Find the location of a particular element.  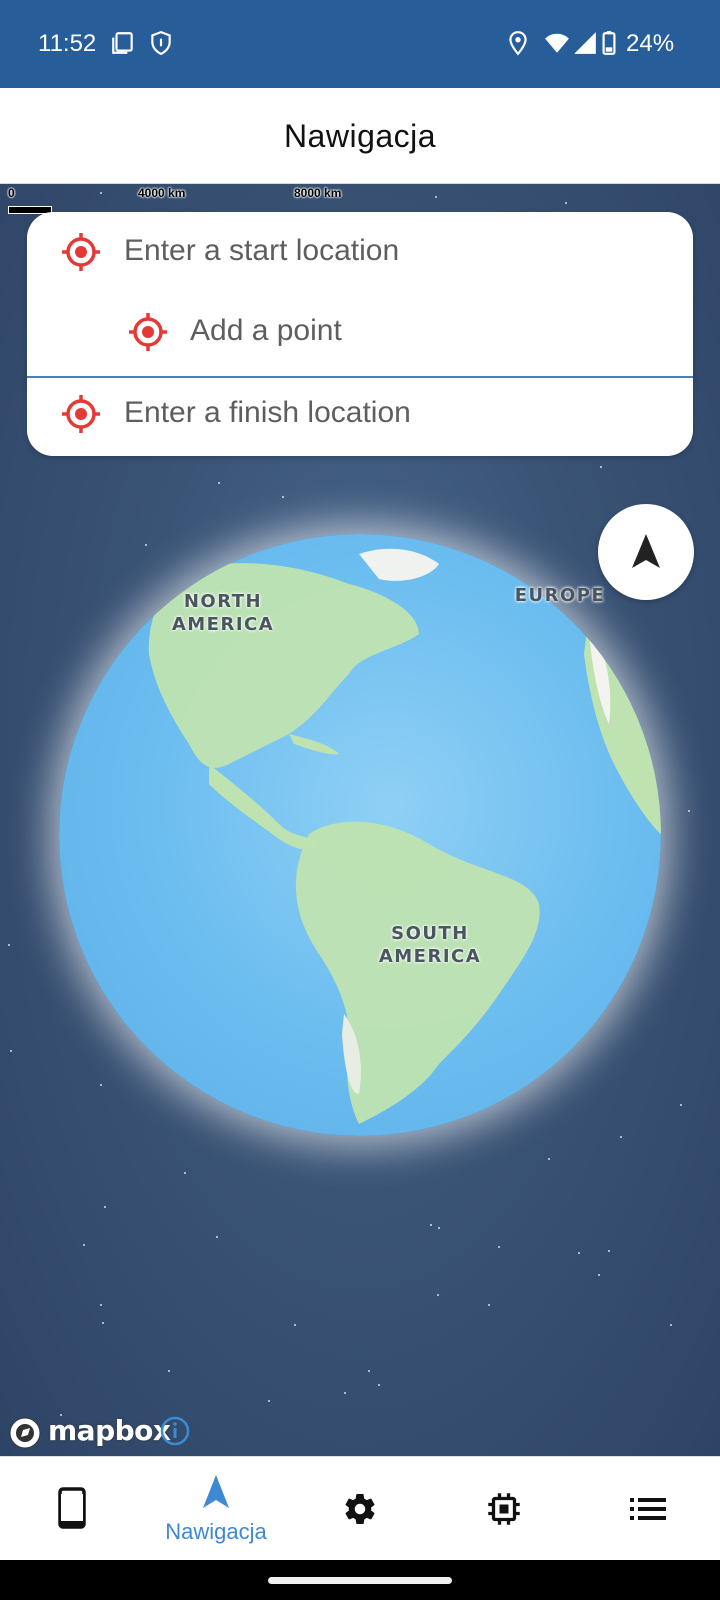

signal-icon is located at coordinates (585, 43).